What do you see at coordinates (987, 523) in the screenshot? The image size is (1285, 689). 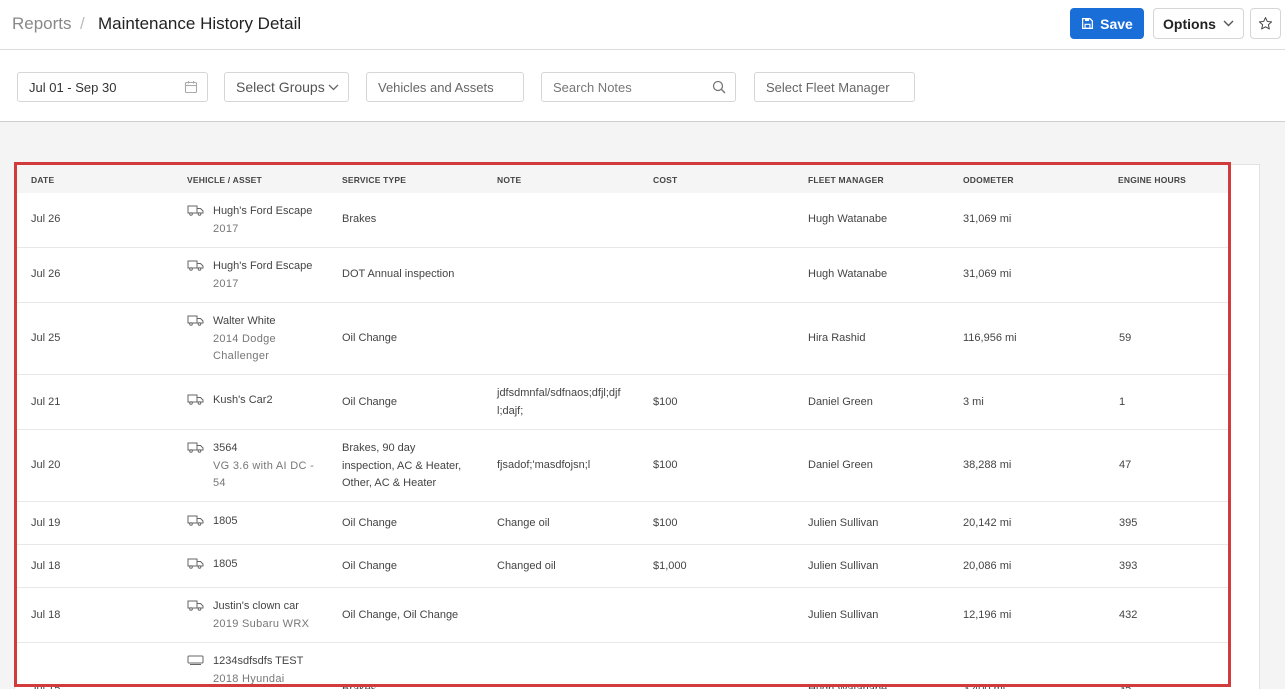 I see `cell-odometer: 20,142 mi` at bounding box center [987, 523].